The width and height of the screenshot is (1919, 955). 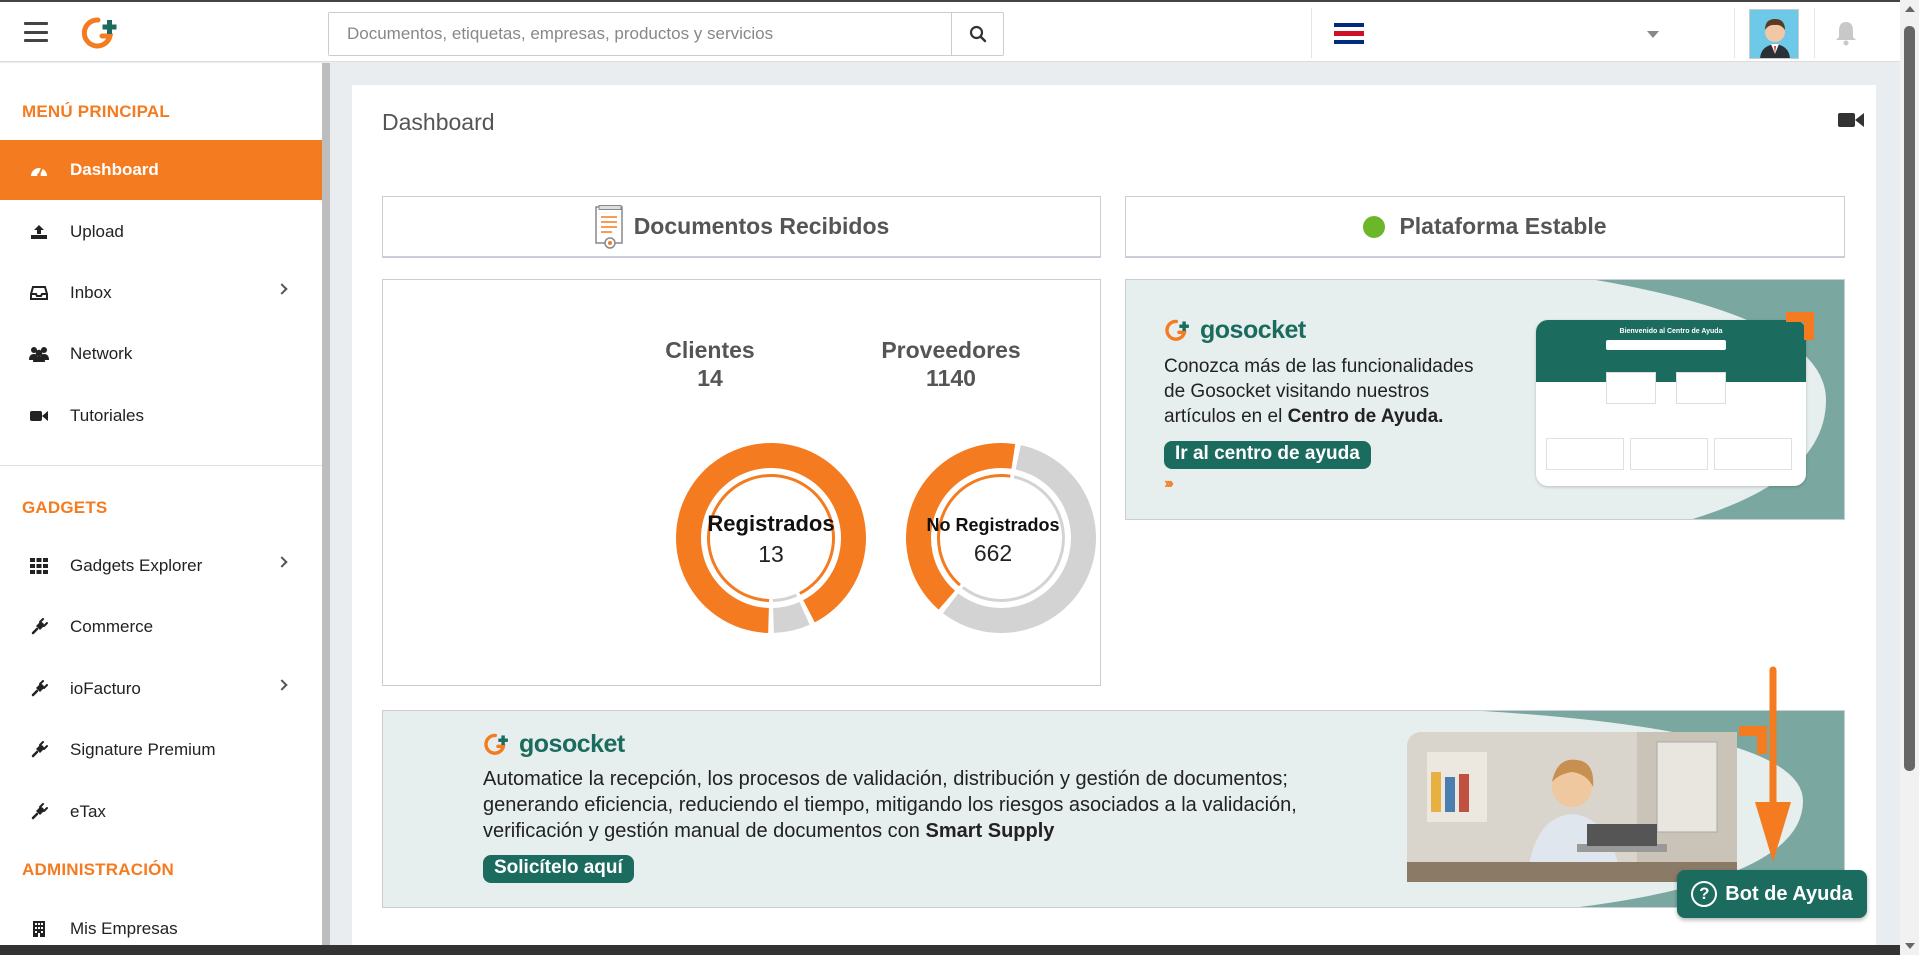 I want to click on platform-status-panel: Plataforma Estable, so click(x=1485, y=227).